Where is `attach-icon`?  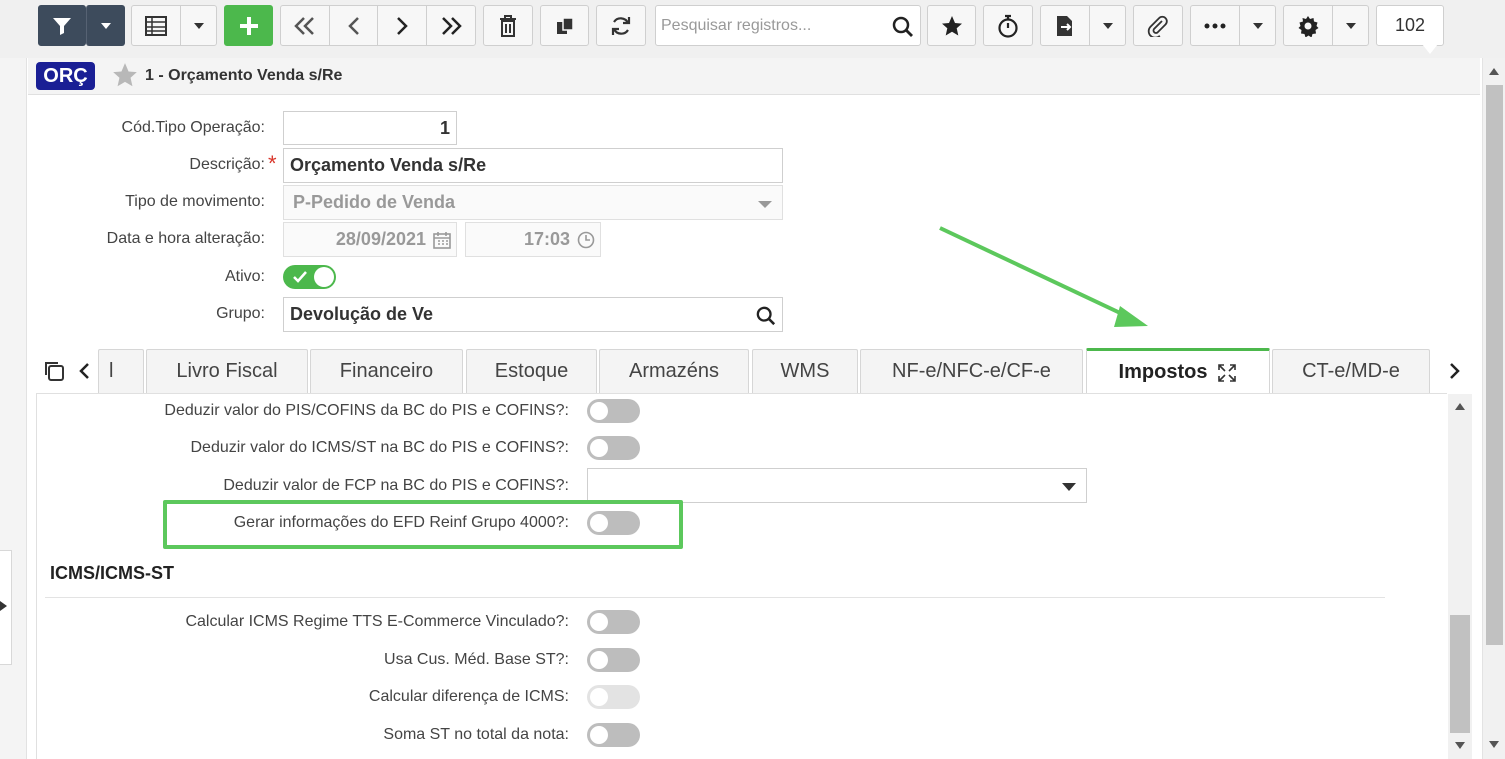
attach-icon is located at coordinates (1157, 26).